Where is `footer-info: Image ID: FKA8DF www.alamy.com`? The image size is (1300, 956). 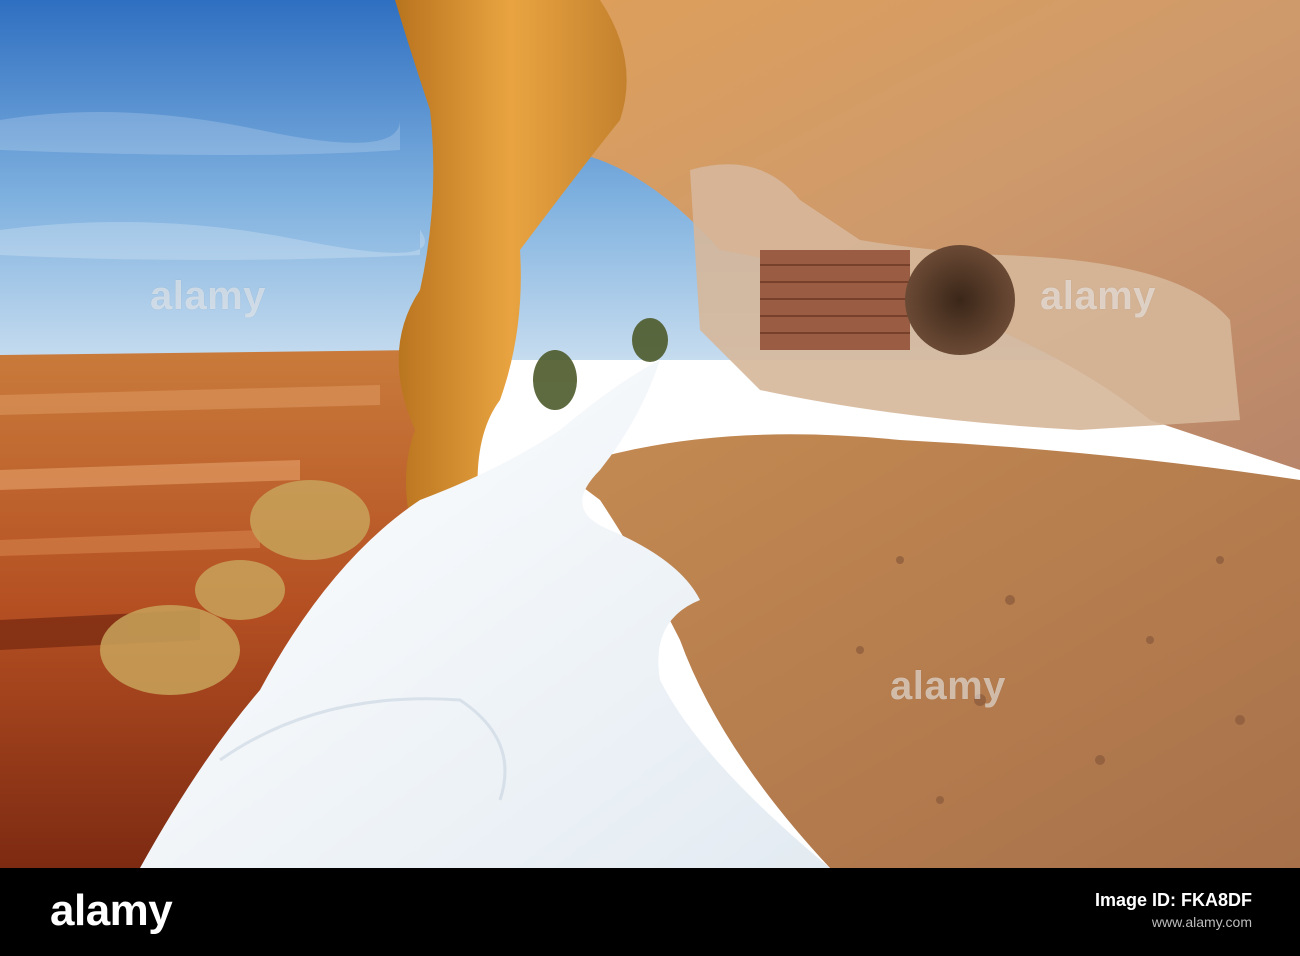
footer-info: Image ID: FKA8DF www.alamy.com is located at coordinates (1042, 912).